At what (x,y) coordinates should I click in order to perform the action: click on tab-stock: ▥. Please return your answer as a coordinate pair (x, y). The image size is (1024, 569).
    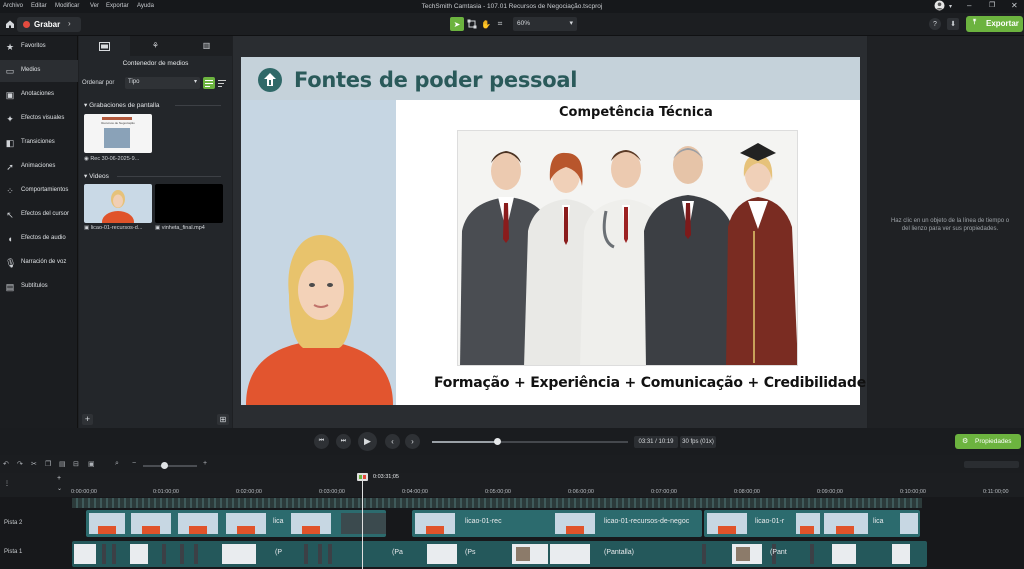
    Looking at the image, I should click on (206, 46).